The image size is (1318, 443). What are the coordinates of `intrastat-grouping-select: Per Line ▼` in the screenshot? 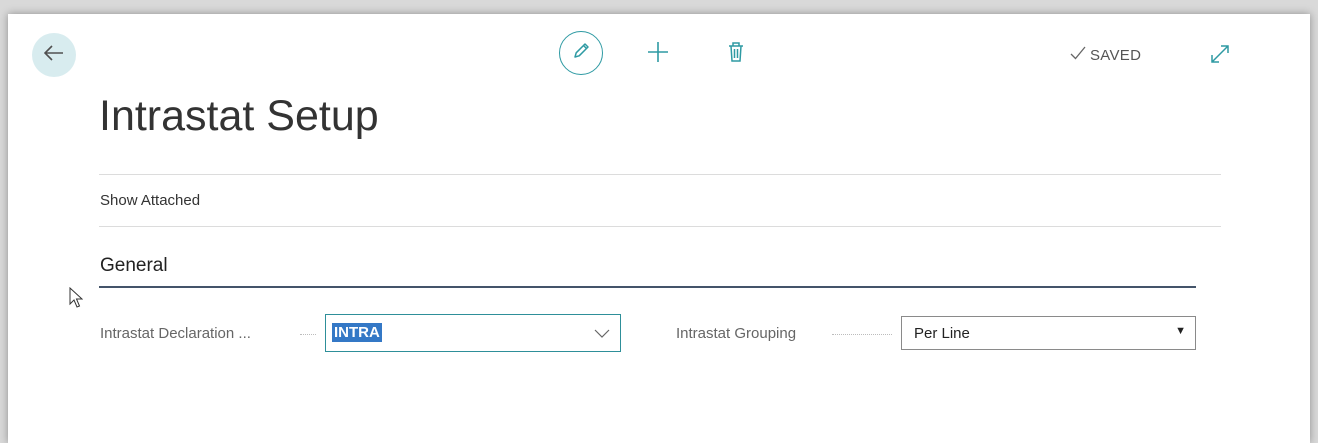 It's located at (1048, 333).